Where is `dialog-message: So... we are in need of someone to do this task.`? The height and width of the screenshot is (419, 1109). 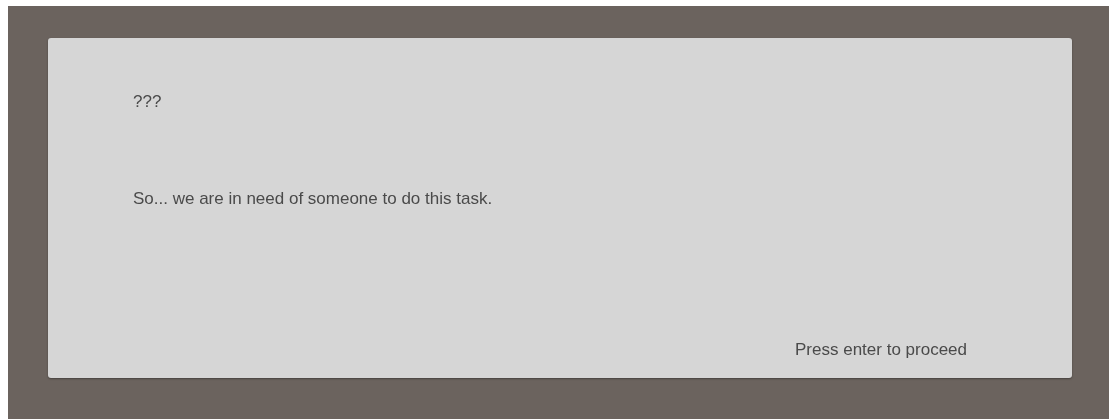 dialog-message: So... we are in need of someone to do this task. is located at coordinates (313, 199).